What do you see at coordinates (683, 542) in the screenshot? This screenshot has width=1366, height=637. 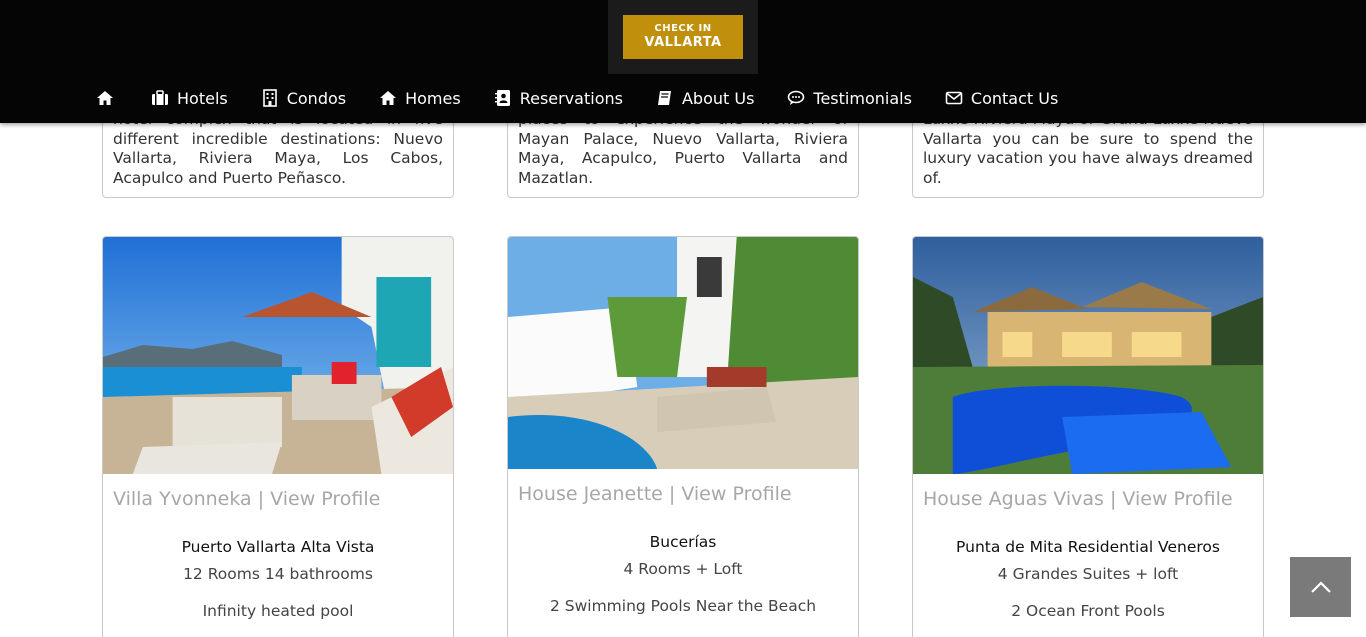 I see `property-location: Bucerías` at bounding box center [683, 542].